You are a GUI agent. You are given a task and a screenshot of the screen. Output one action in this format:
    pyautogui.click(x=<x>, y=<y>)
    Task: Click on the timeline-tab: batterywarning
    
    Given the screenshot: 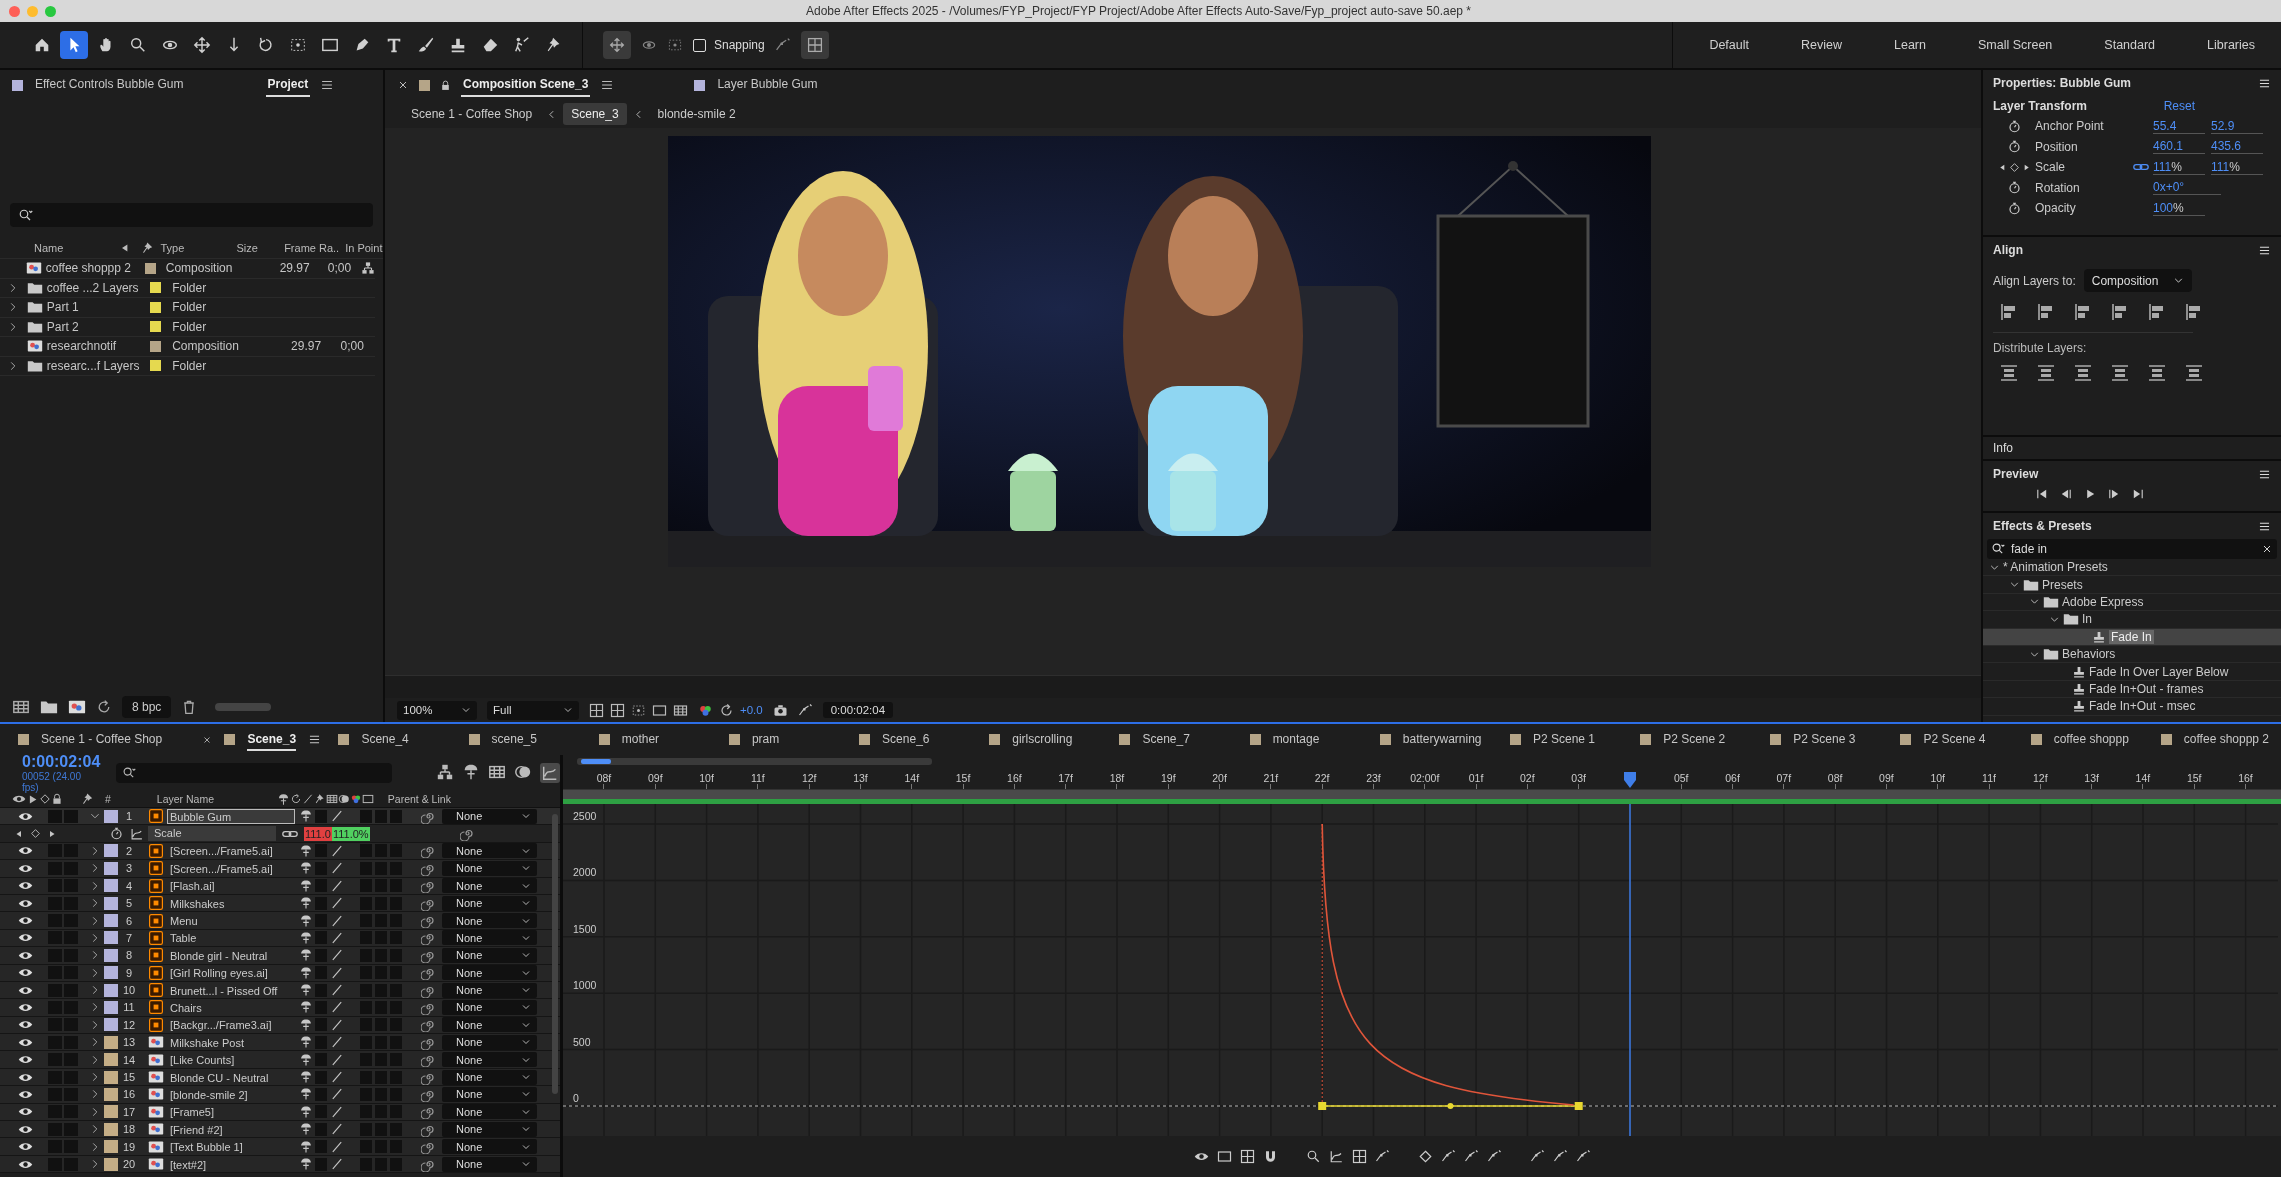 What is the action you would take?
    pyautogui.click(x=1442, y=739)
    